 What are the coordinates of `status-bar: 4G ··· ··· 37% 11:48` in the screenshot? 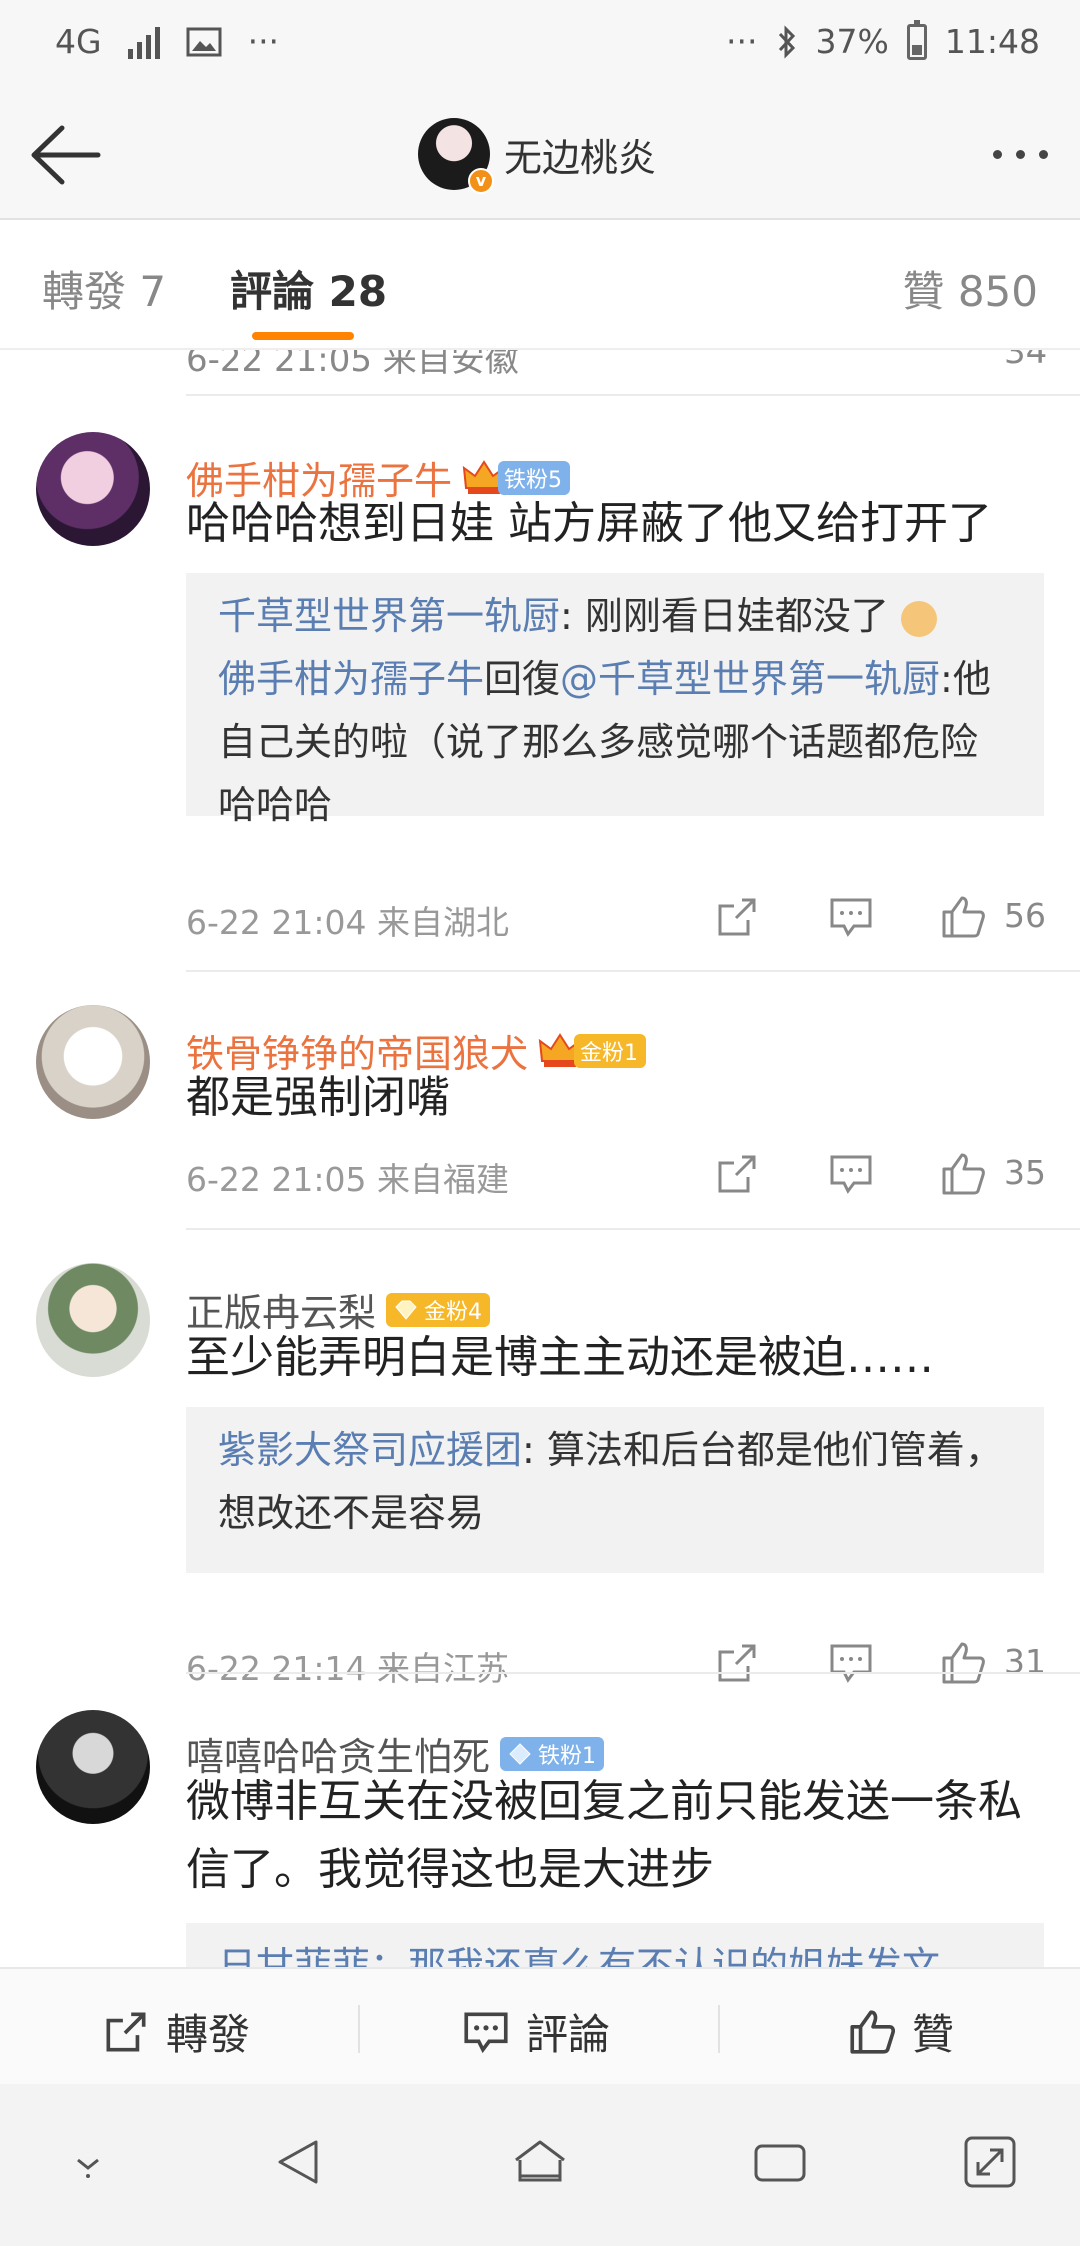 It's located at (540, 46).